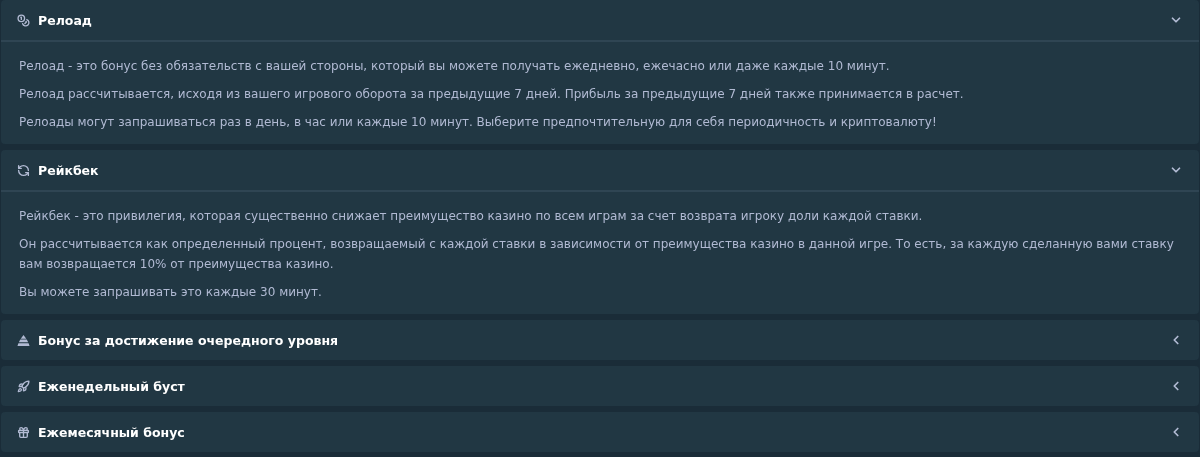 This screenshot has width=1200, height=457. What do you see at coordinates (189, 340) in the screenshot?
I see `section-title: Бонус за достижение очередного уровня` at bounding box center [189, 340].